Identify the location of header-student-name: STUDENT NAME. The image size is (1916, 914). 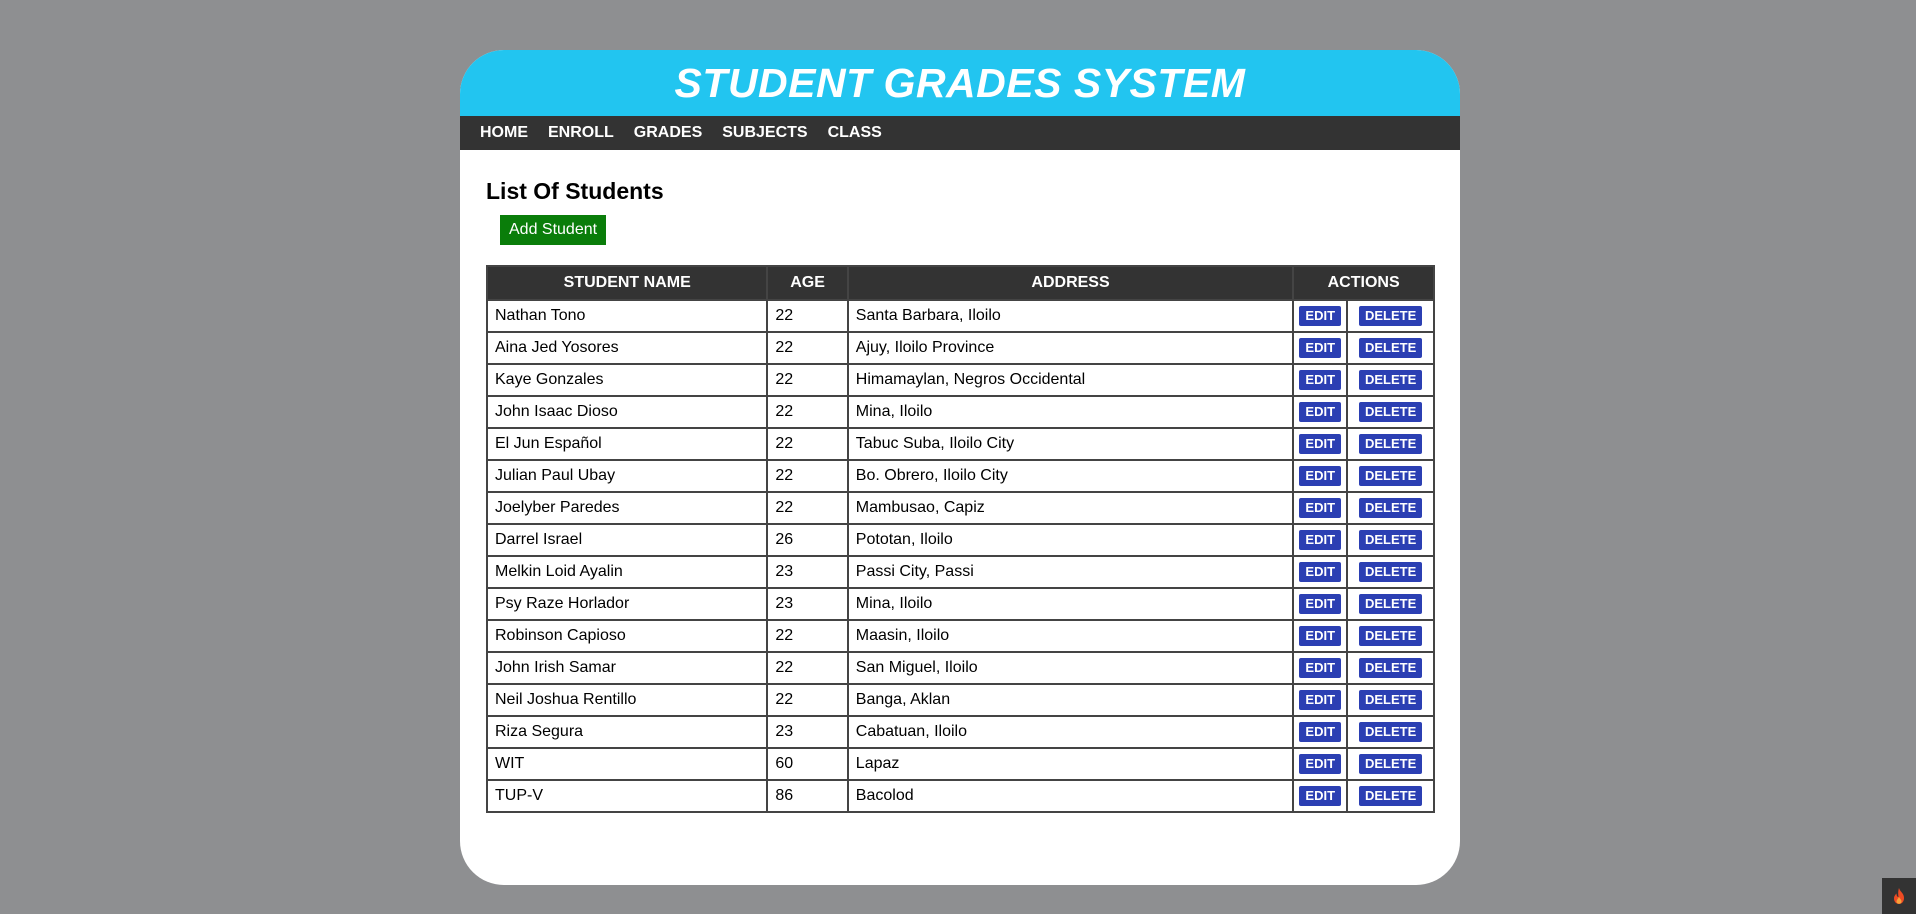
(627, 283).